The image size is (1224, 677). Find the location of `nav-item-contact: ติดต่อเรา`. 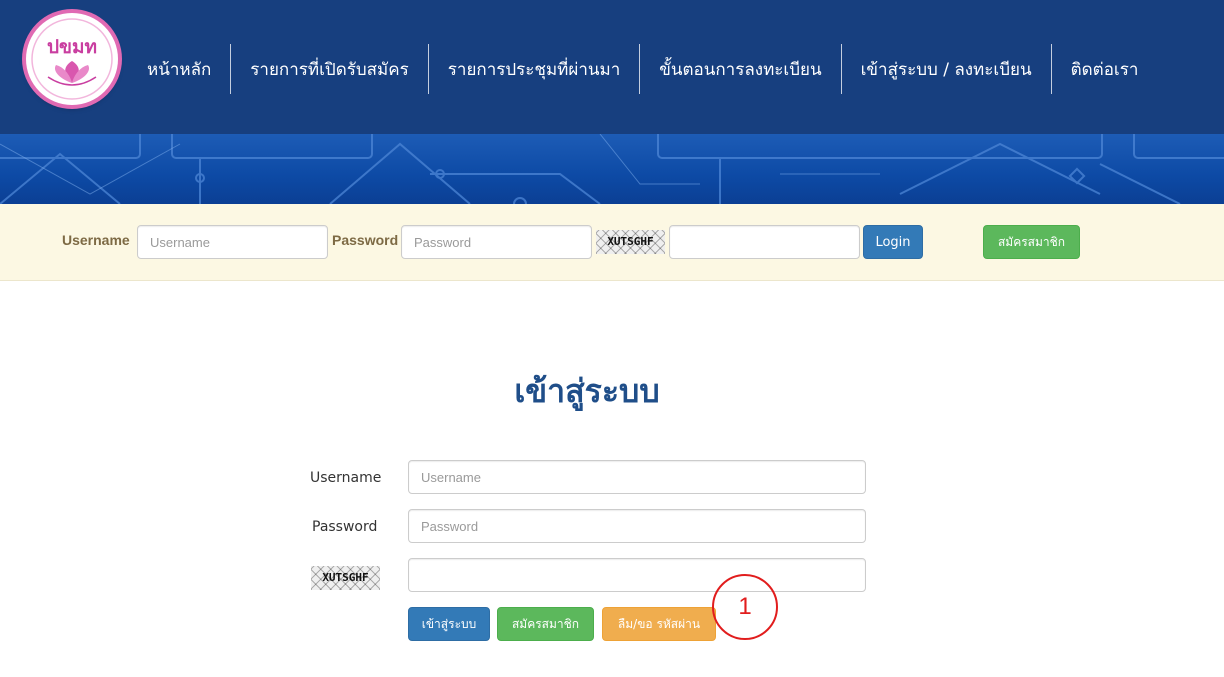

nav-item-contact: ติดต่อเรา is located at coordinates (1105, 69).